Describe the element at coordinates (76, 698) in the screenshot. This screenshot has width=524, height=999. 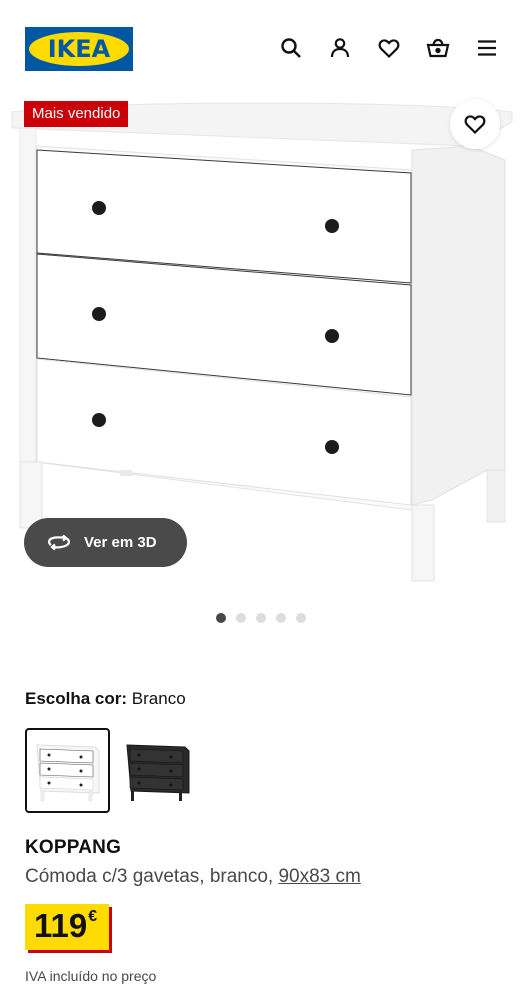
I see `color-choice-title: Escolha cor:` at that location.